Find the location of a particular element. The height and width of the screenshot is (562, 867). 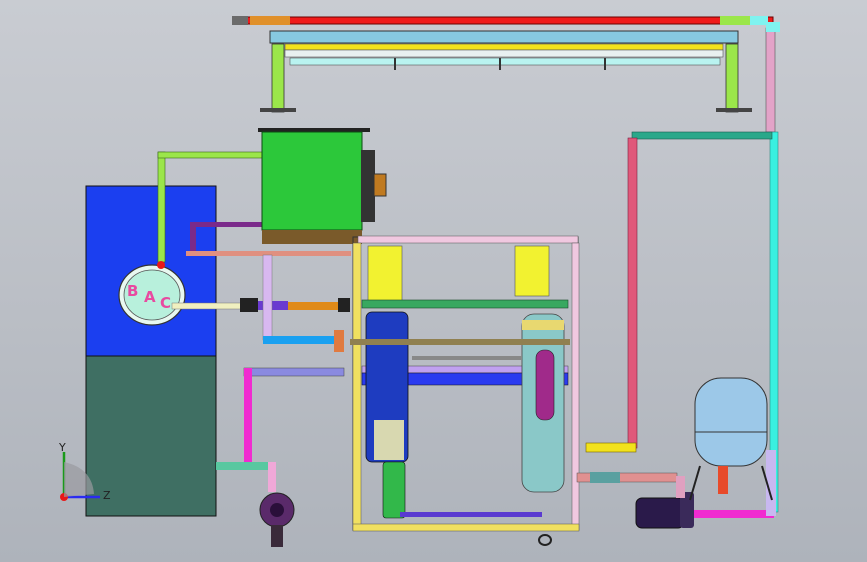

port-label-b: B is located at coordinates (133, 291).